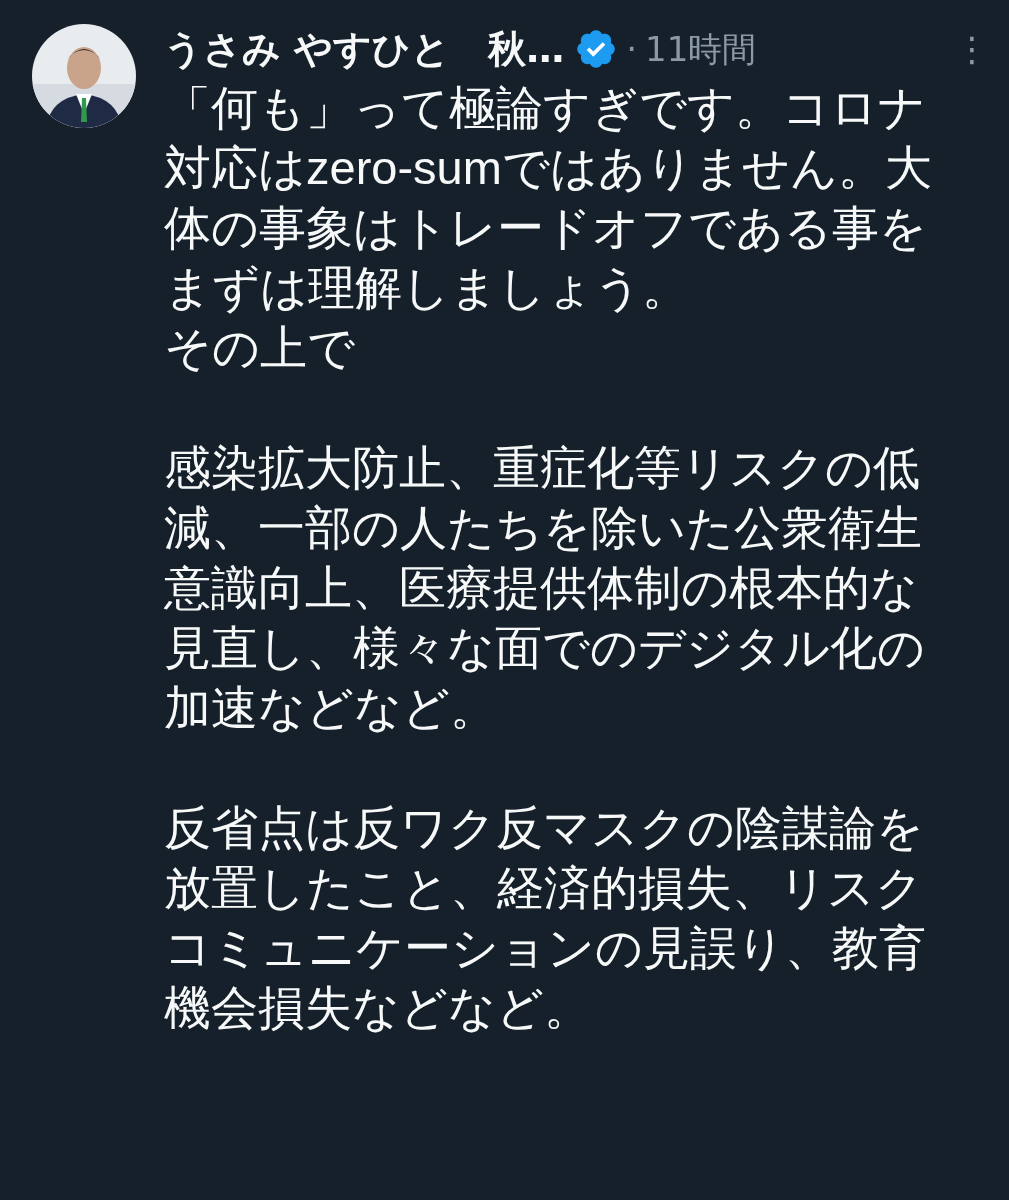  I want to click on more-options-icon: ⋮, so click(972, 49).